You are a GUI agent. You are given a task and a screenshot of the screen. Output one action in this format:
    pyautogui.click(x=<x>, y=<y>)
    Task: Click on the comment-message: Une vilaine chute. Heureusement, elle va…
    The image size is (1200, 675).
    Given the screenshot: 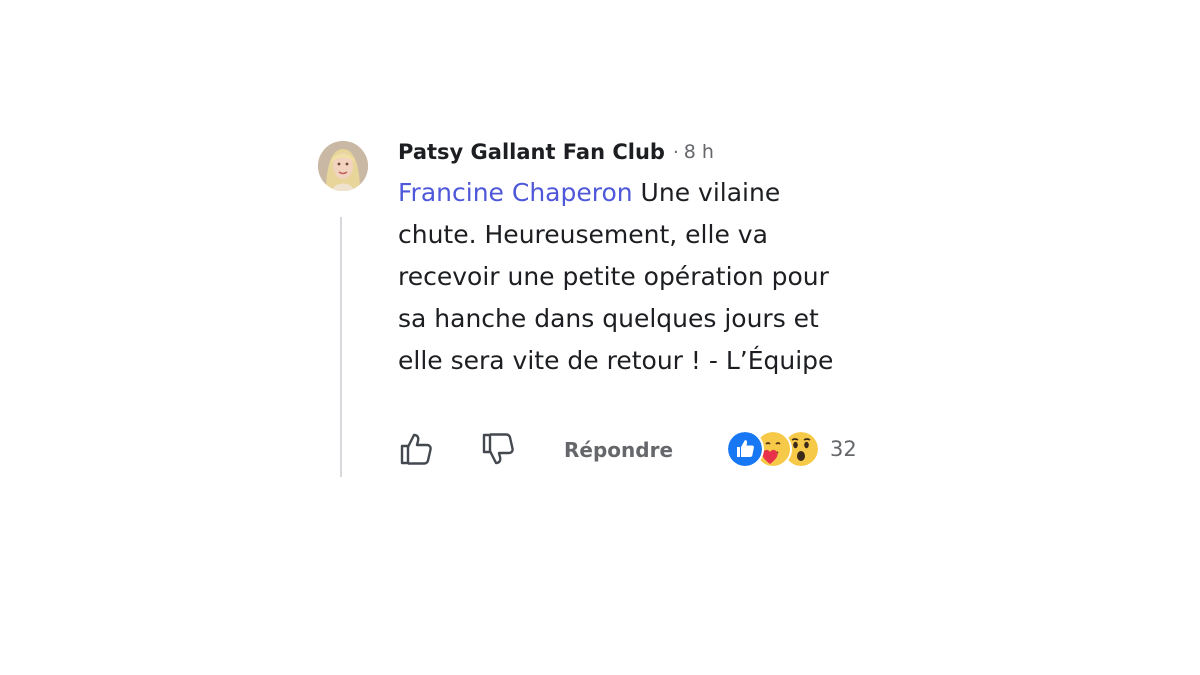 What is the action you would take?
    pyautogui.click(x=616, y=276)
    